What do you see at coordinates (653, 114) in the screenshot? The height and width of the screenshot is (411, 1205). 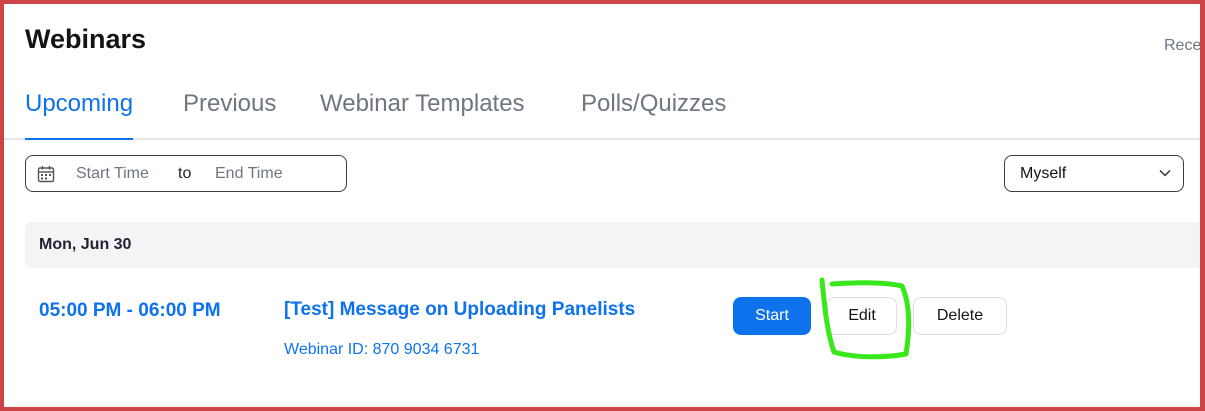 I see `tab-polls-quizzes: Polls/Quizzes` at bounding box center [653, 114].